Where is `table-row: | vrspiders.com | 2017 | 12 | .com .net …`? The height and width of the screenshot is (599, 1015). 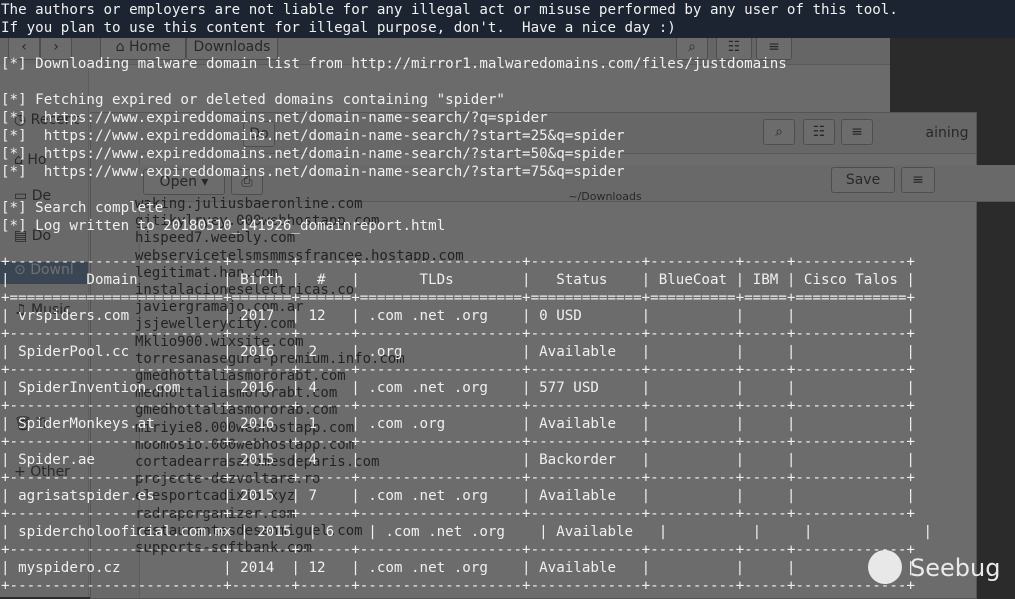 table-row: | vrspiders.com | 2017 | 12 | .com .net … is located at coordinates (458, 316).